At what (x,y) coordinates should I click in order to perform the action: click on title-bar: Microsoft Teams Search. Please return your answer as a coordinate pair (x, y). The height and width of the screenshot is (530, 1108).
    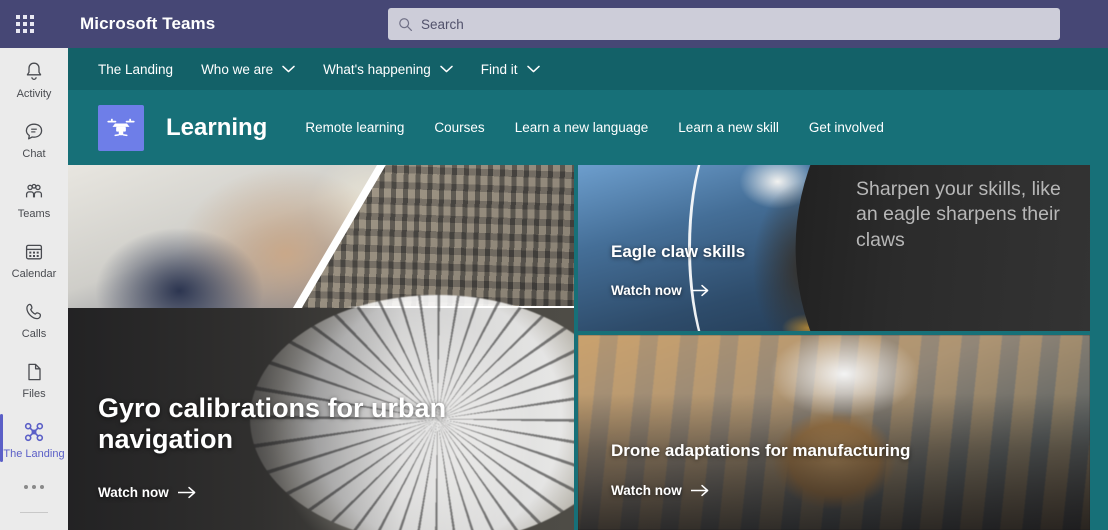
    Looking at the image, I should click on (554, 24).